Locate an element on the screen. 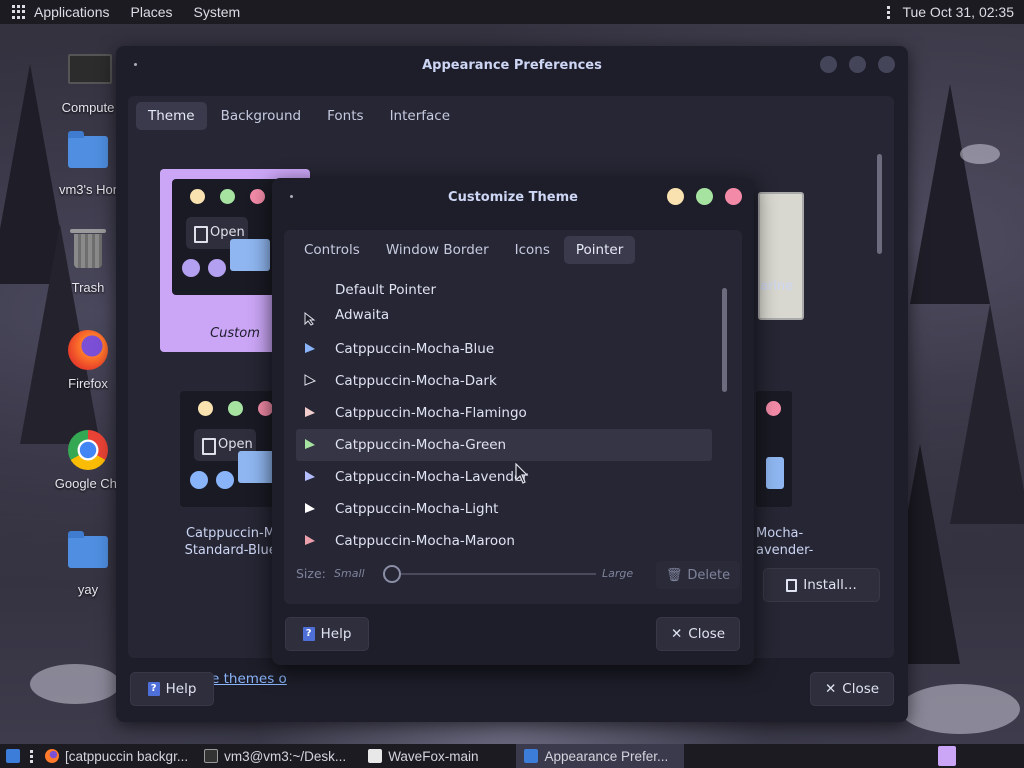 This screenshot has height=768, width=1024. size-label: Size: is located at coordinates (311, 573).